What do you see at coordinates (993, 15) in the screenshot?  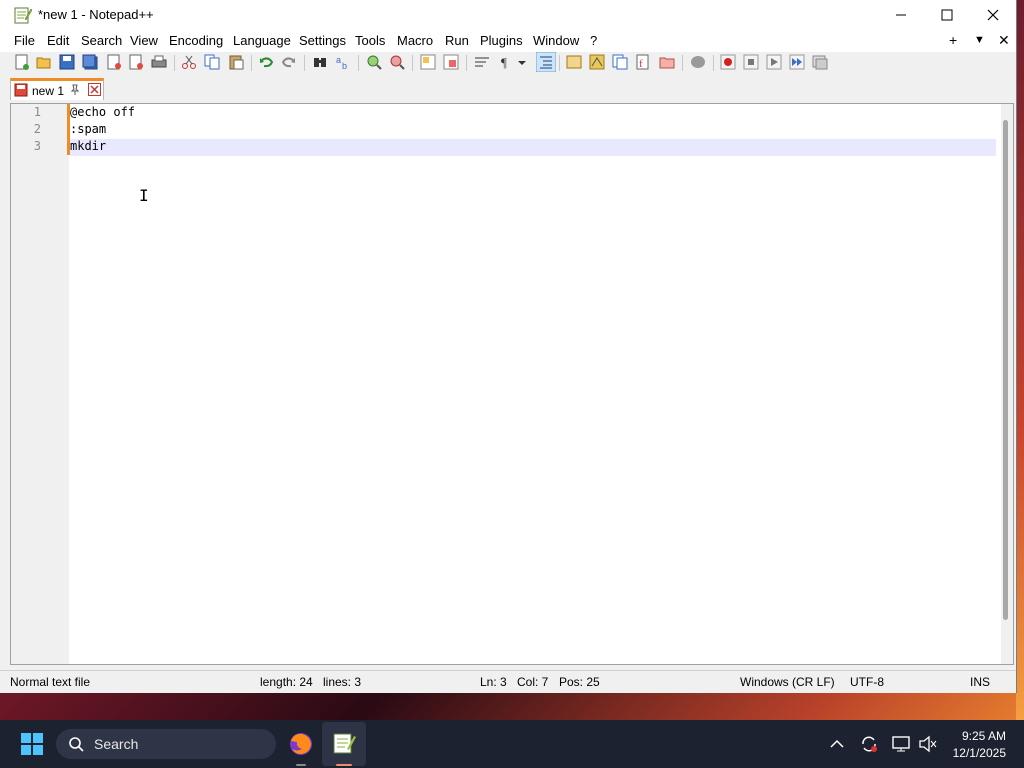 I see `close-window-button` at bounding box center [993, 15].